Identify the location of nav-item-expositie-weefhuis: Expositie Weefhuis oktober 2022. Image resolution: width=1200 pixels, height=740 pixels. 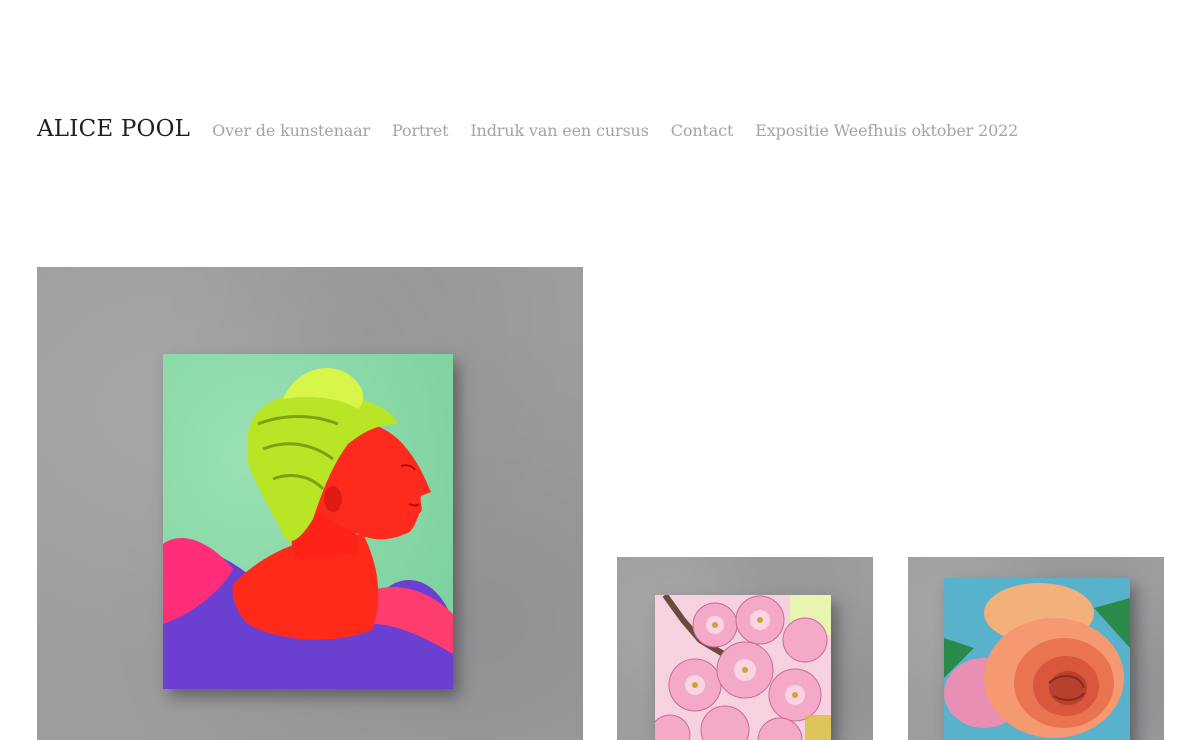
(886, 130).